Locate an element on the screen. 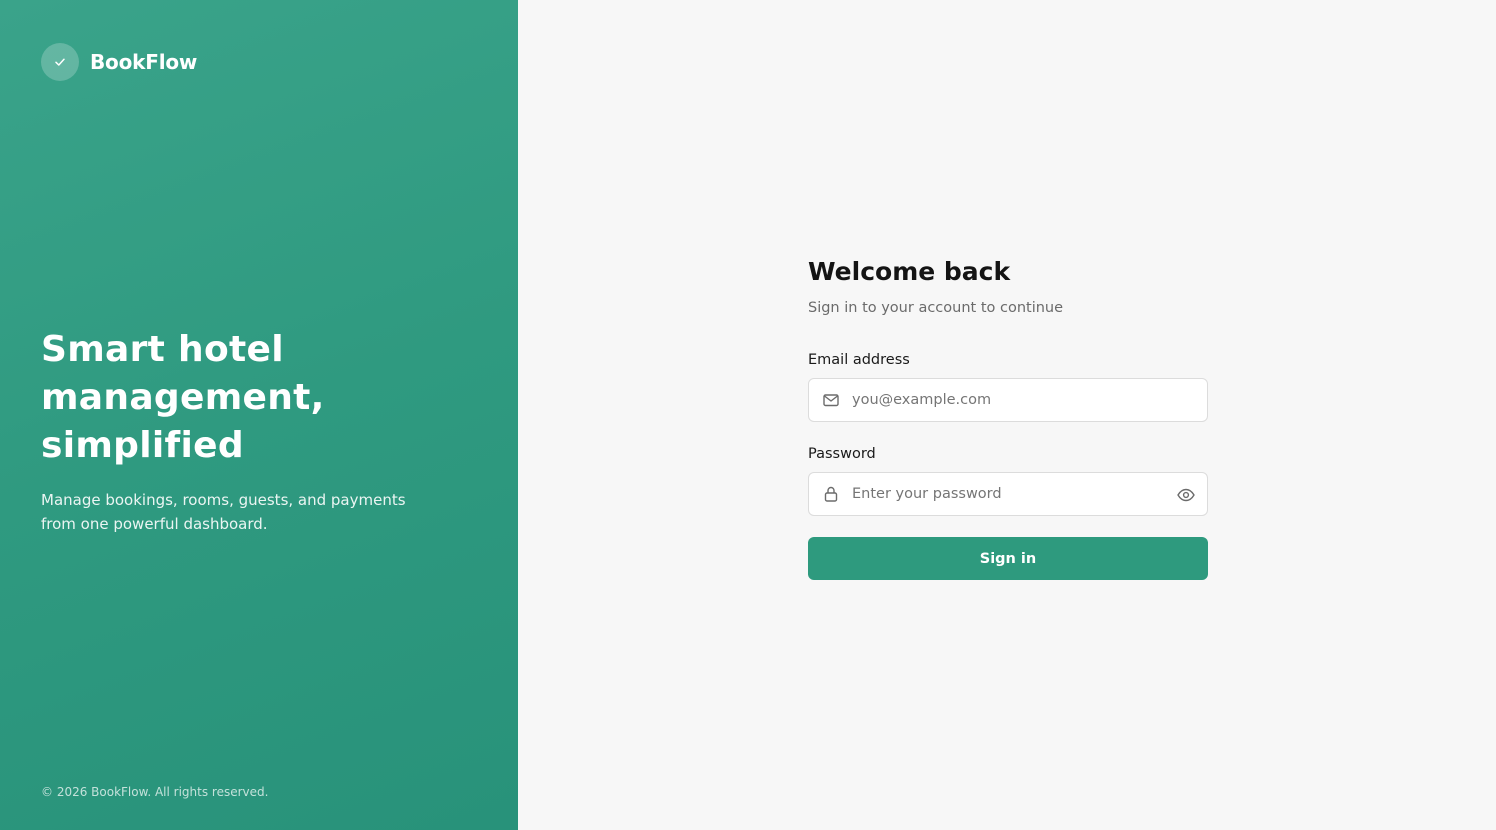 The height and width of the screenshot is (830, 1496). email-input-wrapper is located at coordinates (1008, 400).